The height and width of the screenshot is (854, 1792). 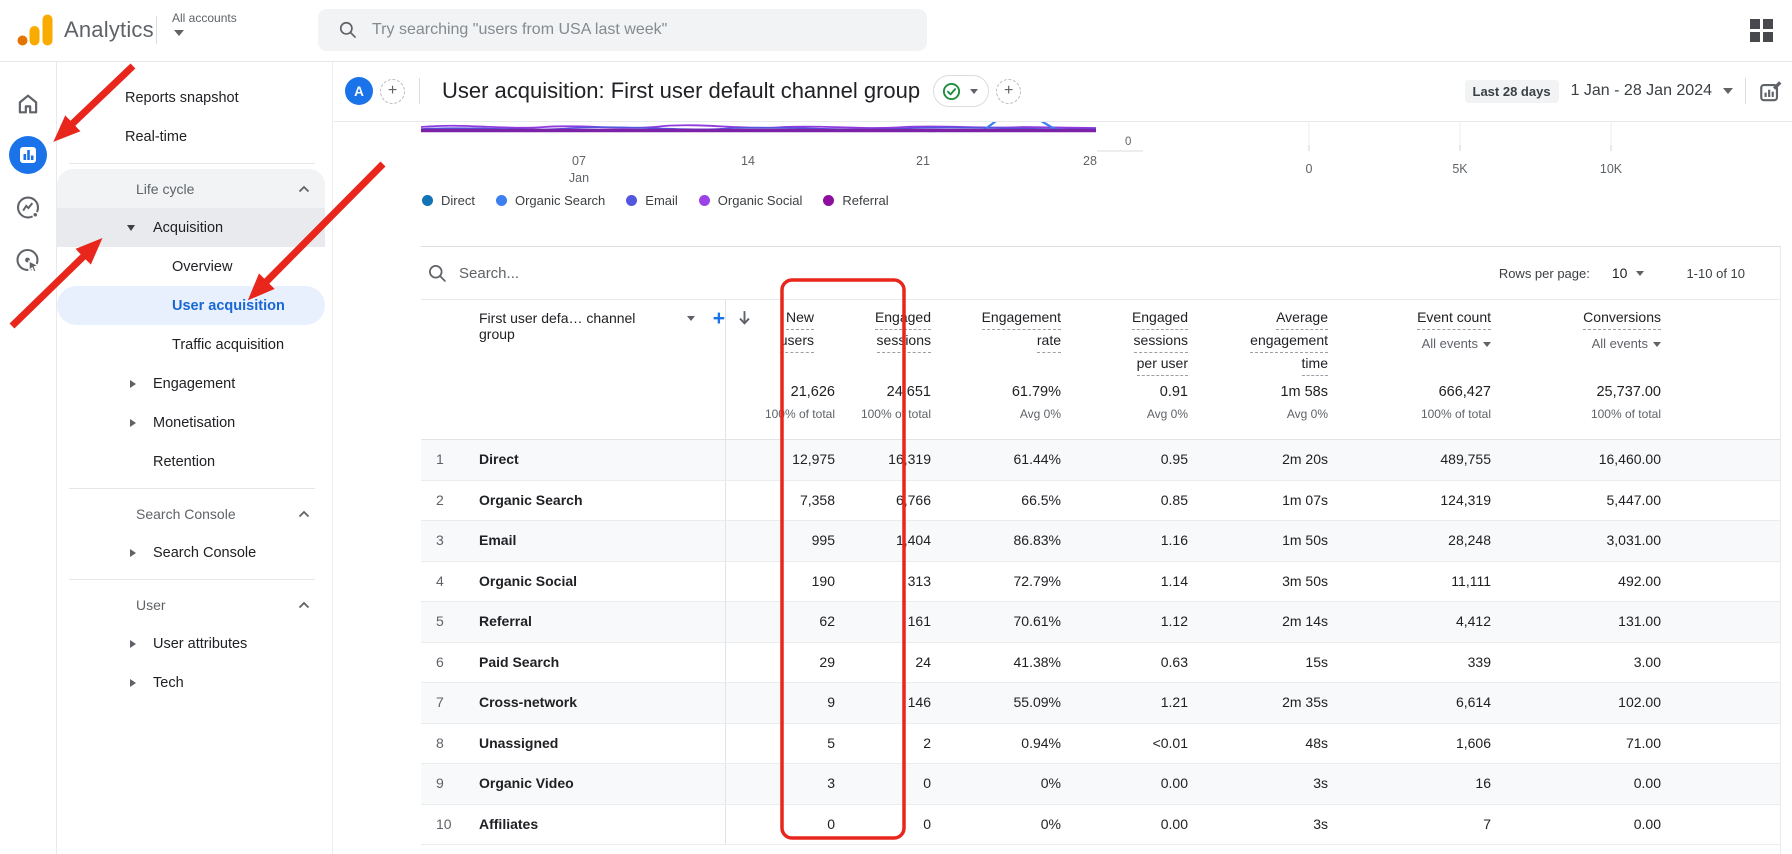 I want to click on sidebar-item-real-time: Real-time, so click(x=191, y=136).